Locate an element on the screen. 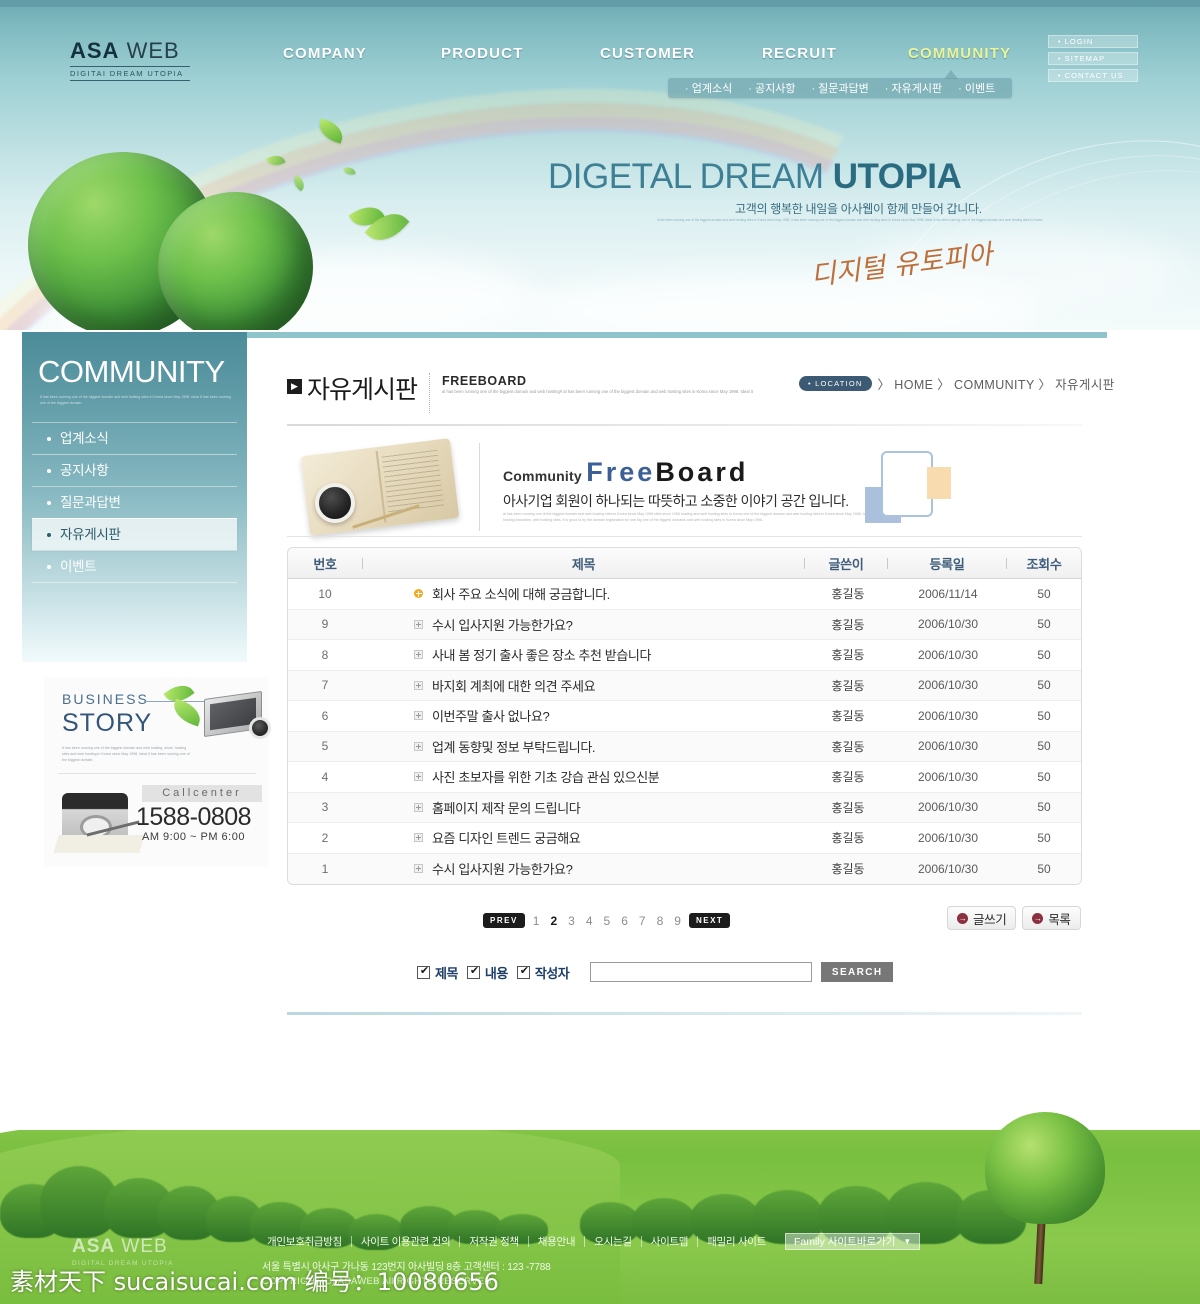 The width and height of the screenshot is (1200, 1304). banner-subtitle: 고객의 행복한 내일을 아사웹이 함께 만들어 갑니다. is located at coordinates (858, 209).